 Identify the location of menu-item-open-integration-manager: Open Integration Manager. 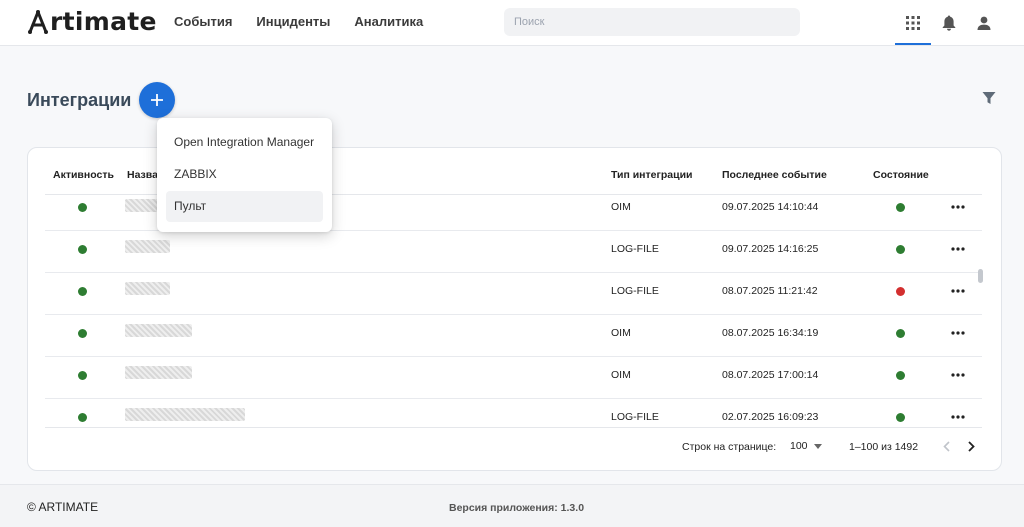
(244, 142).